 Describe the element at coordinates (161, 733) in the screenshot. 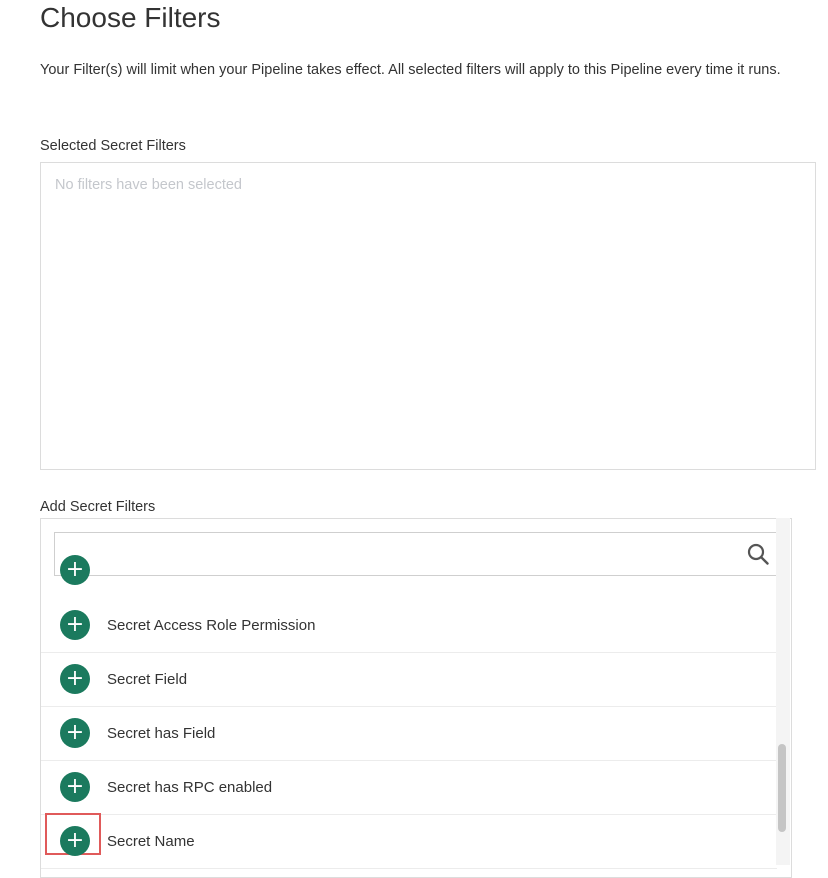

I see `list-item-label: Secret has Field` at that location.